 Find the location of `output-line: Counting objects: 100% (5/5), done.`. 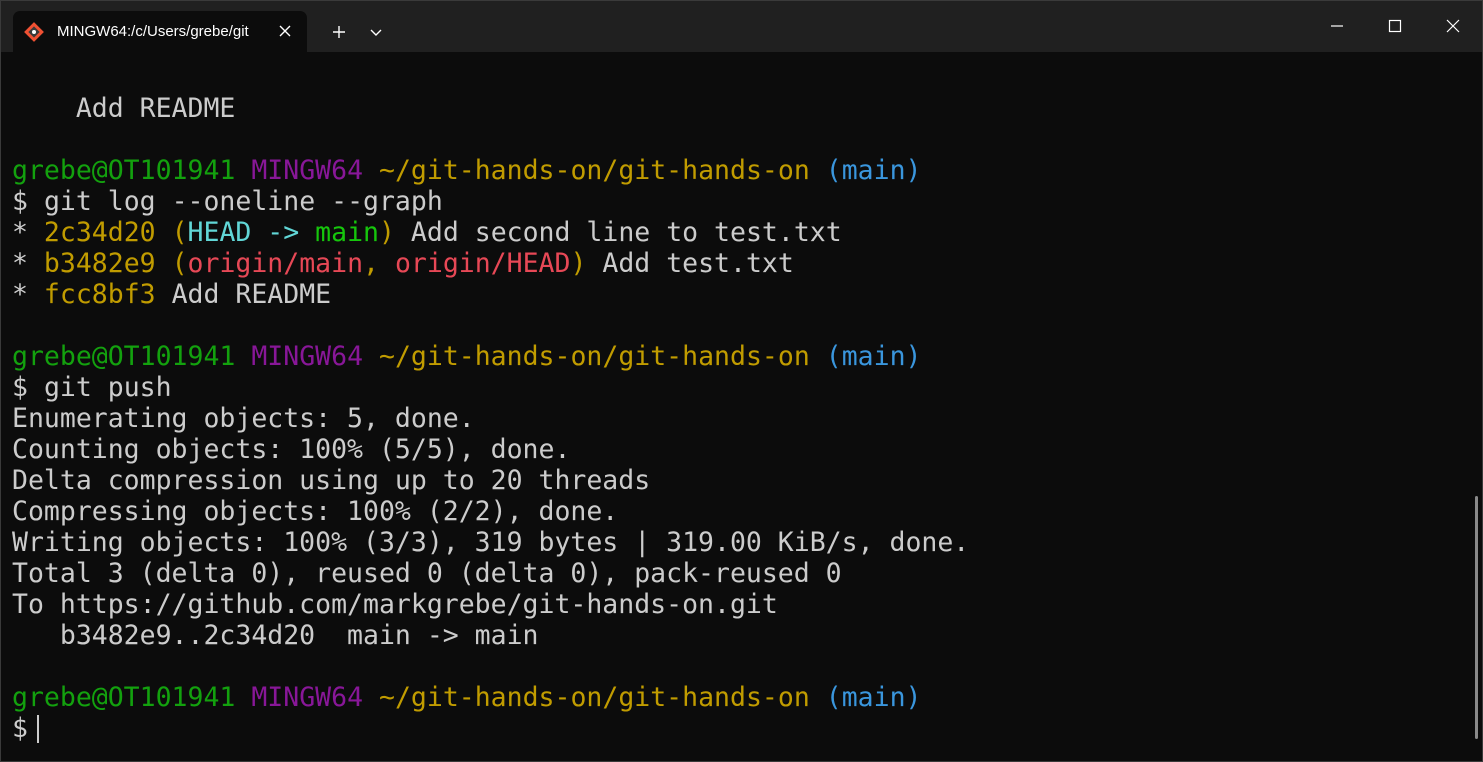

output-line: Counting objects: 100% (5/5), done. is located at coordinates (291, 449).